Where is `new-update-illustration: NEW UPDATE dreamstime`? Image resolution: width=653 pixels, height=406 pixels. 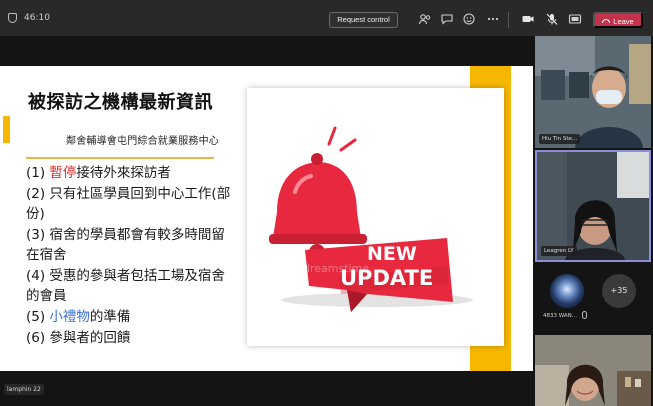
new-update-illustration: NEW UPDATE dreamstime is located at coordinates (371, 219).